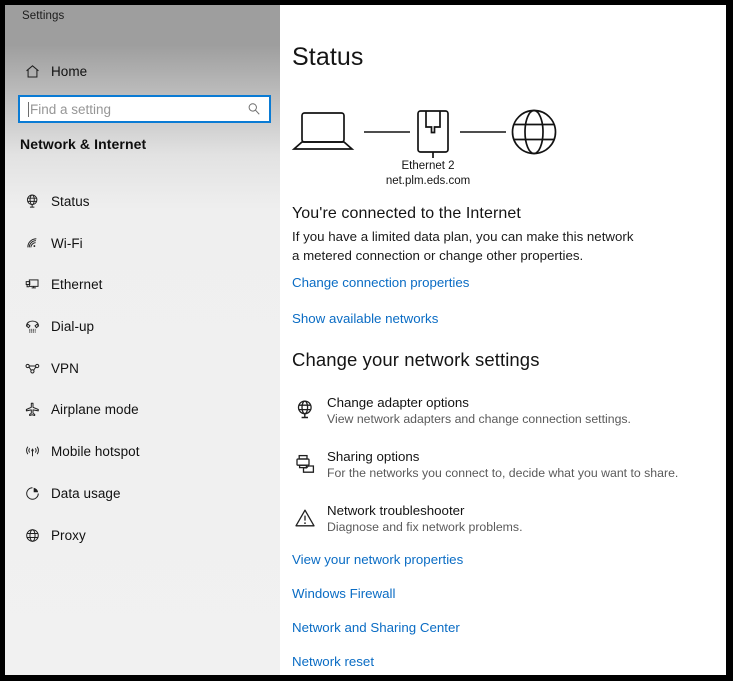  Describe the element at coordinates (428, 166) in the screenshot. I see `adapter-name: Ethernet 2` at that location.